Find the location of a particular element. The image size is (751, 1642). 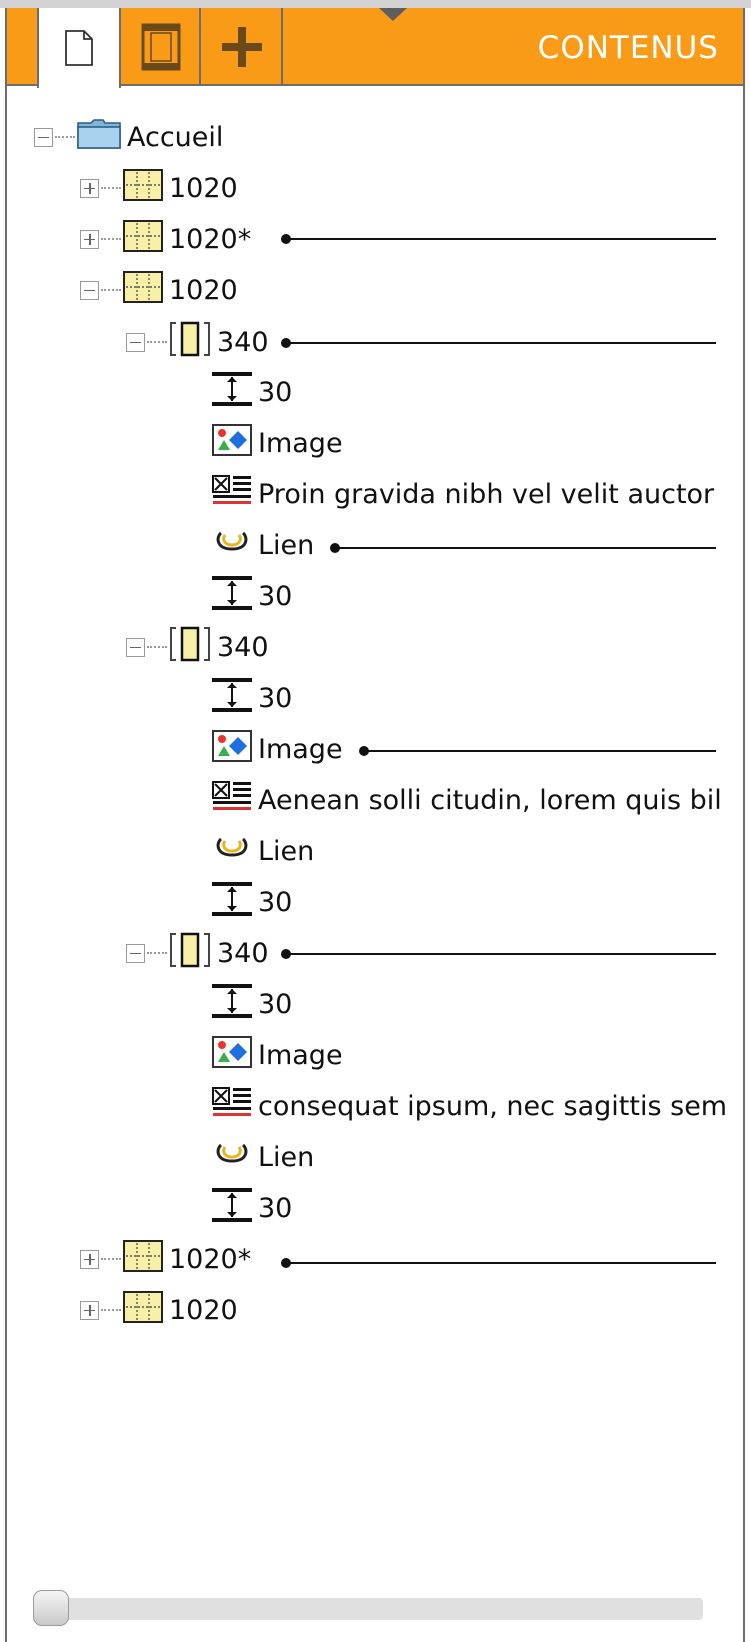

plus-icon is located at coordinates (242, 47).